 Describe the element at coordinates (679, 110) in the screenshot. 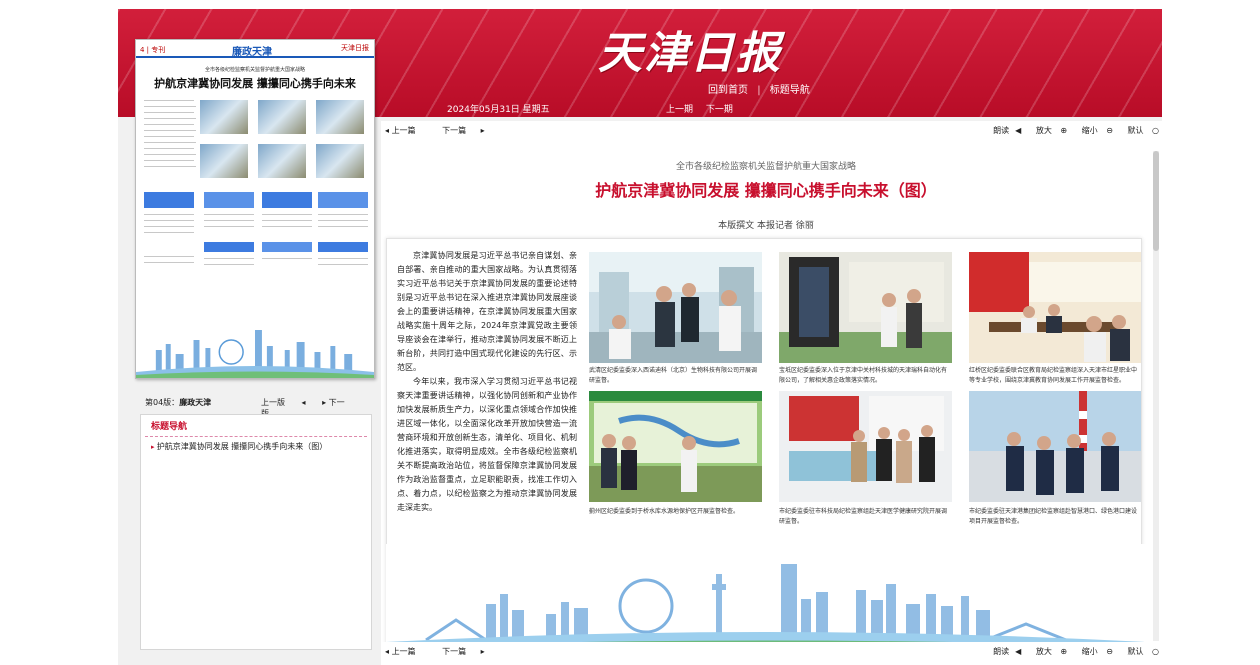

I see `prev-issue-link: 上一期` at that location.